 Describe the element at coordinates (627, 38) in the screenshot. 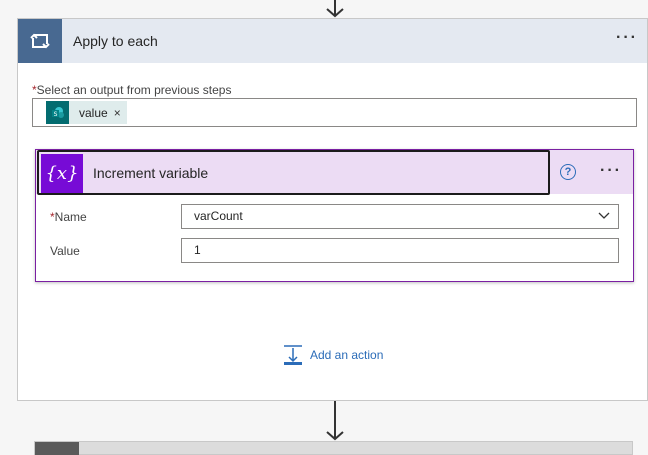

I see `apply-more-options-button: ···` at that location.